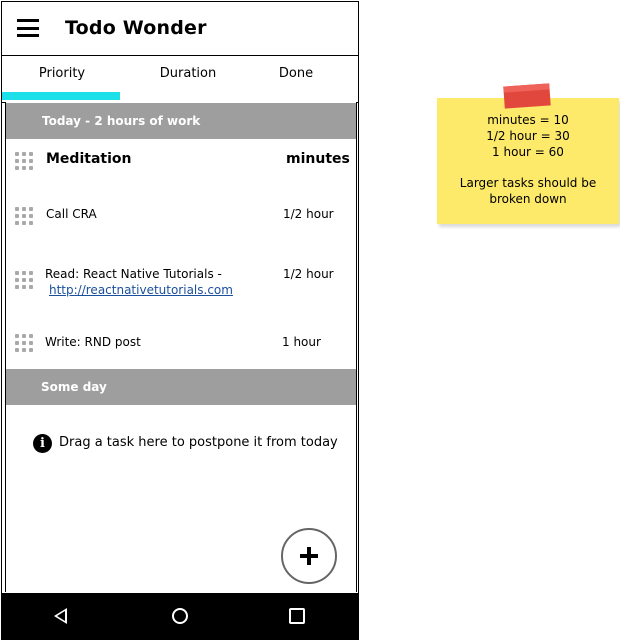  I want to click on android-nav-bar, so click(180, 616).